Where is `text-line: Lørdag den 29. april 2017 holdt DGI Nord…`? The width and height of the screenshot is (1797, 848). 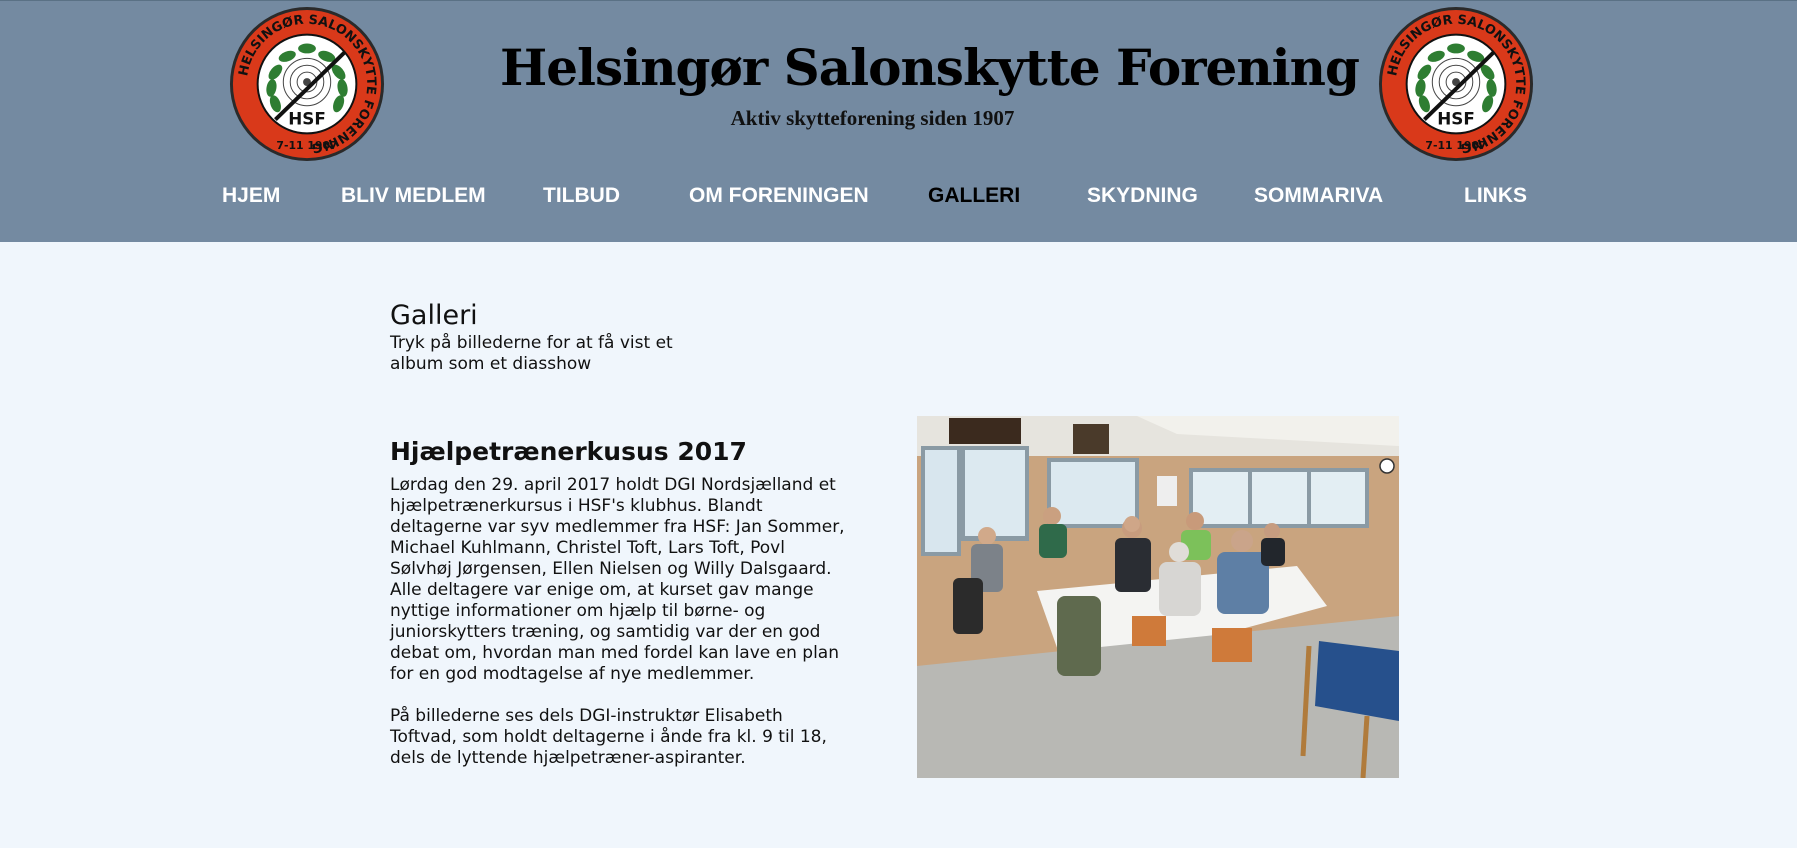 text-line: Lørdag den 29. april 2017 holdt DGI Nord… is located at coordinates (613, 485).